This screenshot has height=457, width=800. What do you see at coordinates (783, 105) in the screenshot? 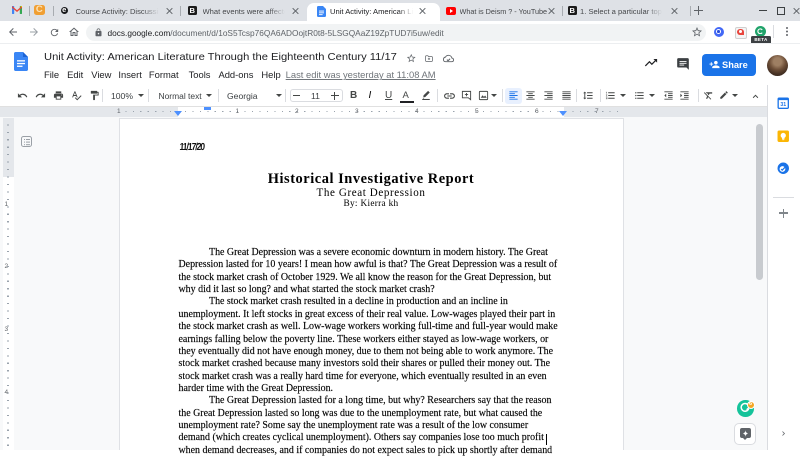
I see `svg-text: 31` at bounding box center [783, 105].